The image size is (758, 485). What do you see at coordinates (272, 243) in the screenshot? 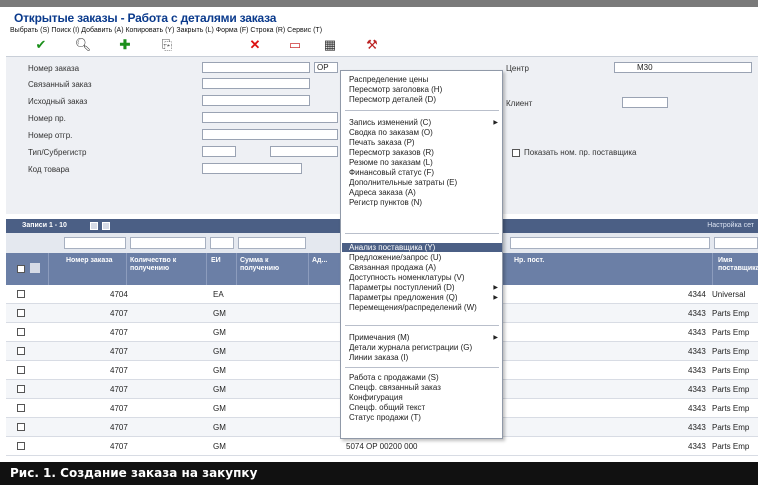
I see `filter-amount` at bounding box center [272, 243].